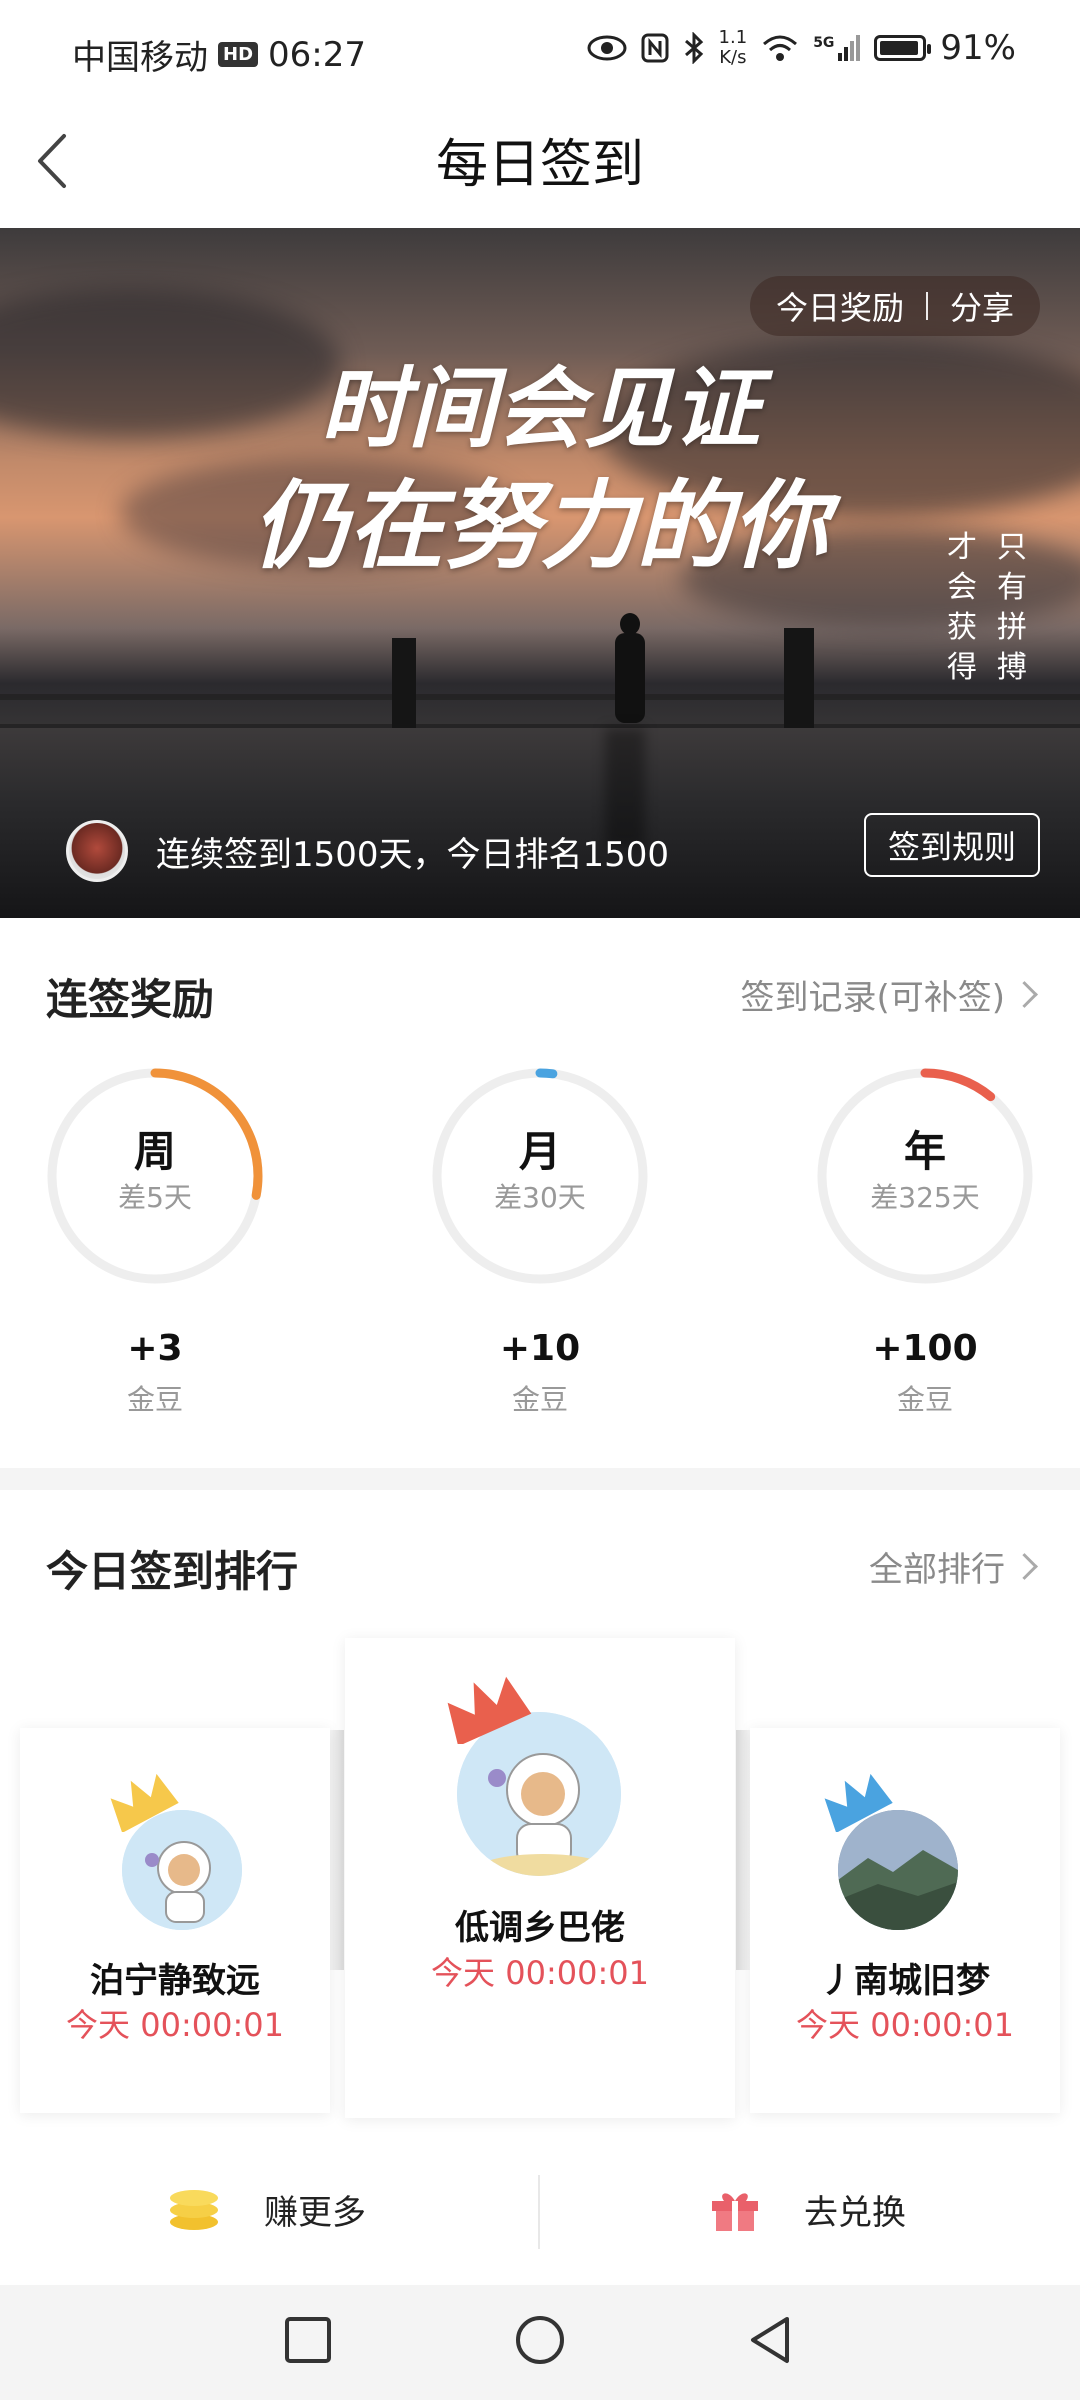 Image resolution: width=1080 pixels, height=2400 pixels. I want to click on page-title: 每日签到, so click(539, 165).